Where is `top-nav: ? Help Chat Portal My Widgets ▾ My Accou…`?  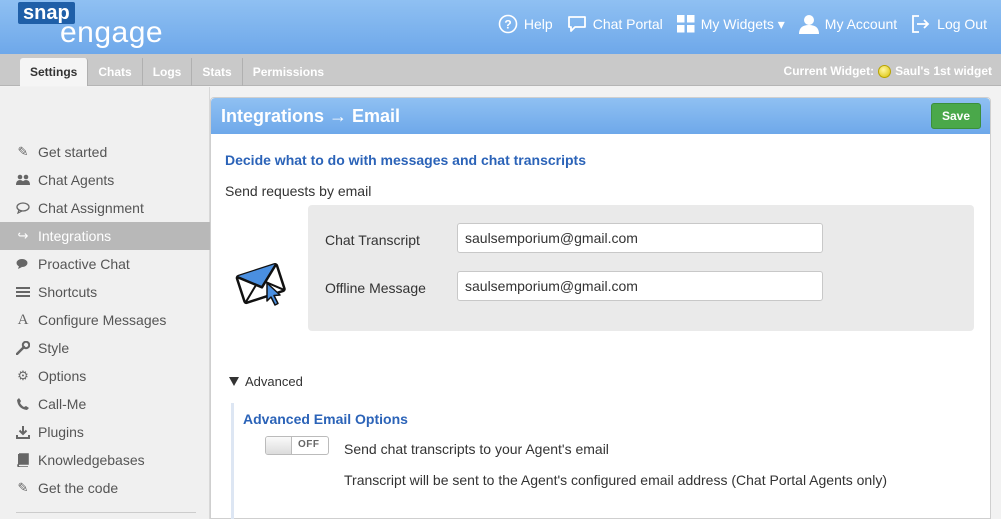 top-nav: ? Help Chat Portal My Widgets ▾ My Accou… is located at coordinates (742, 24).